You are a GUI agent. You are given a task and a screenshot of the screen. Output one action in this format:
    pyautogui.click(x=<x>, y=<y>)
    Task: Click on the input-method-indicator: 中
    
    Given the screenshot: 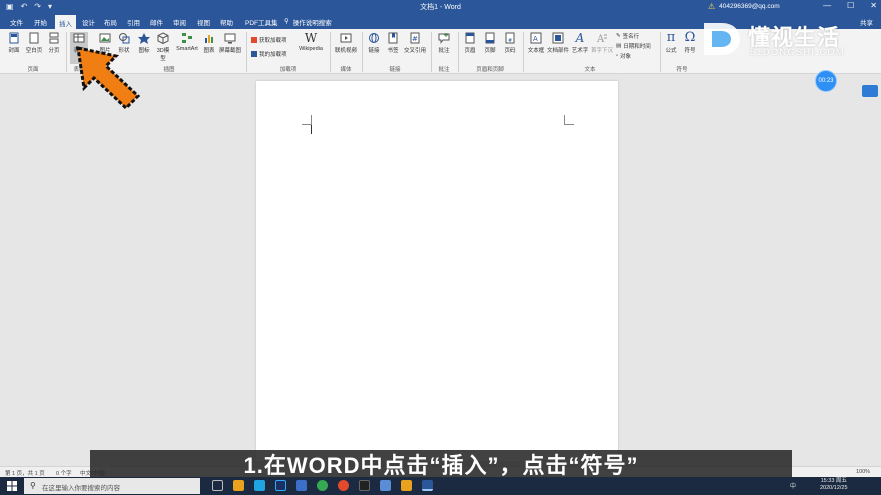 What is the action you would take?
    pyautogui.click(x=793, y=485)
    